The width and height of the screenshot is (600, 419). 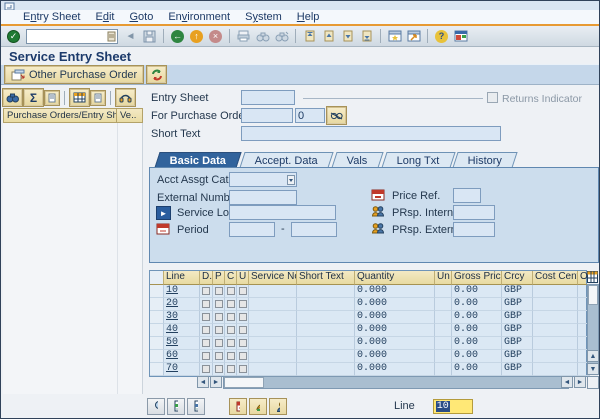 What do you see at coordinates (182, 369) in the screenshot?
I see `line-number-cell: 70` at bounding box center [182, 369].